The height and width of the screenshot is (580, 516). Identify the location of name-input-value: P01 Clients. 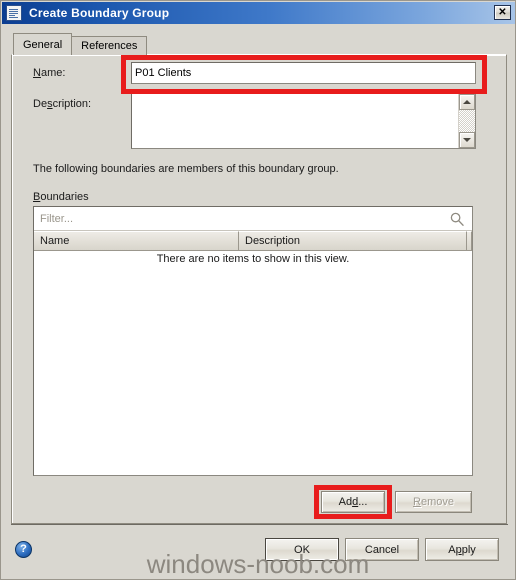
(163, 73).